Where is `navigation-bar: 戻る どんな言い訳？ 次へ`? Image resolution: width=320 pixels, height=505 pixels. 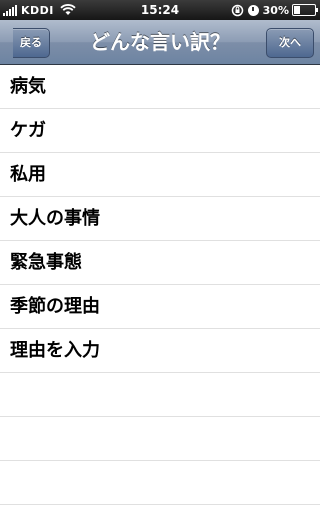
navigation-bar: 戻る どんな言い訳？ 次へ is located at coordinates (160, 42).